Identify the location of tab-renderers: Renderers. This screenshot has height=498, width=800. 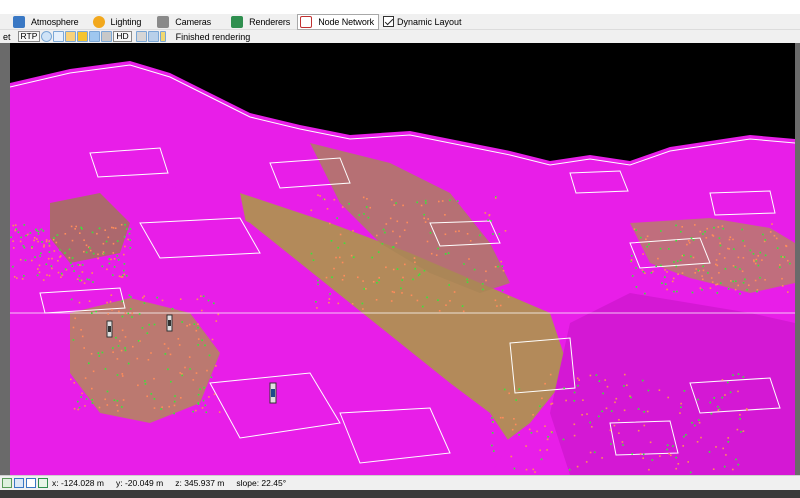
(261, 22).